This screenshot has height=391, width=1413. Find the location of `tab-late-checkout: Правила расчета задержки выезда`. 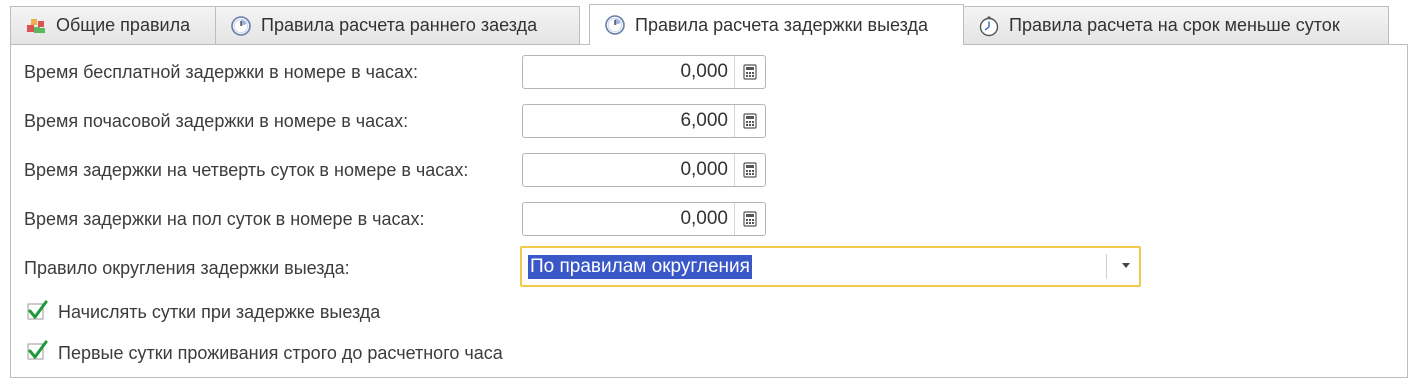

tab-late-checkout: Правила расчета задержки выезда is located at coordinates (776, 24).